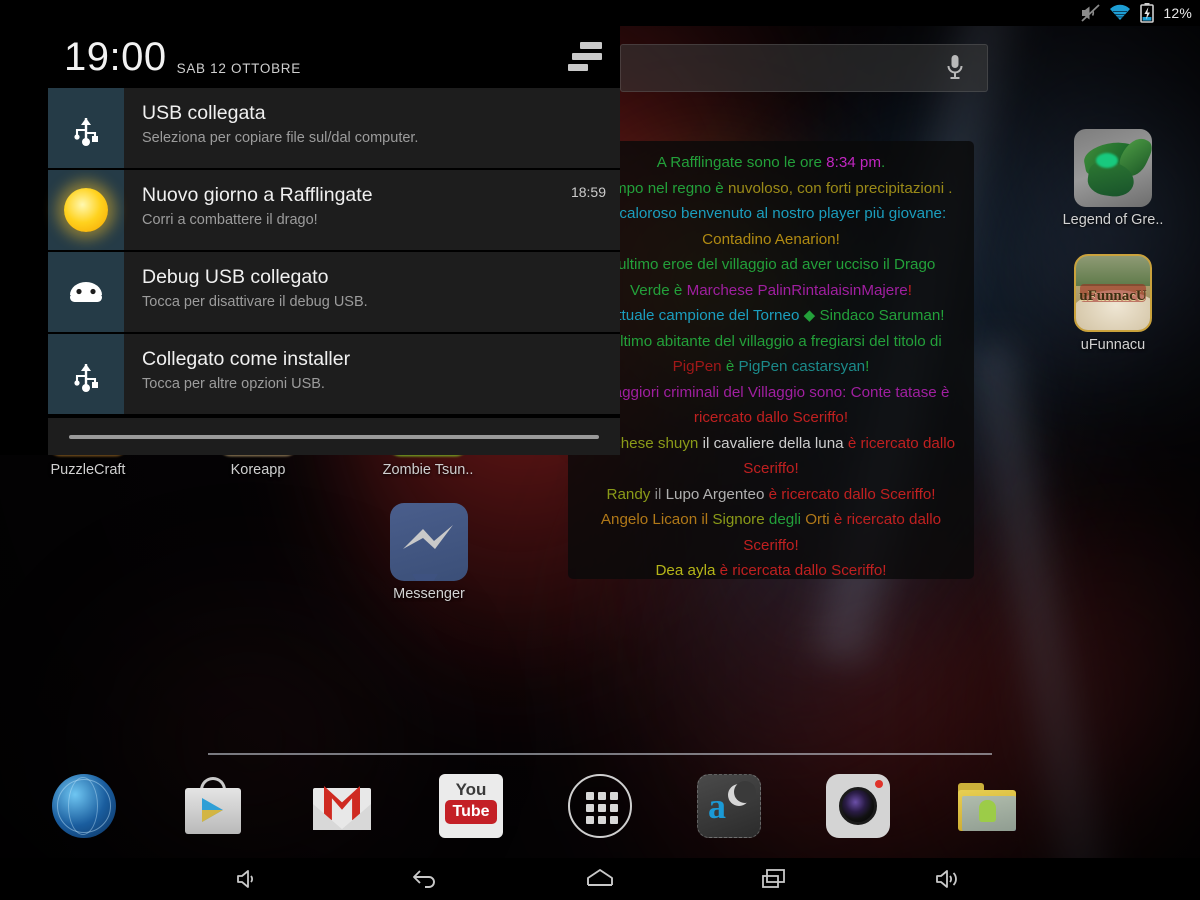 The width and height of the screenshot is (1200, 900). Describe the element at coordinates (585, 57) in the screenshot. I see `settings-sliders-icon` at that location.